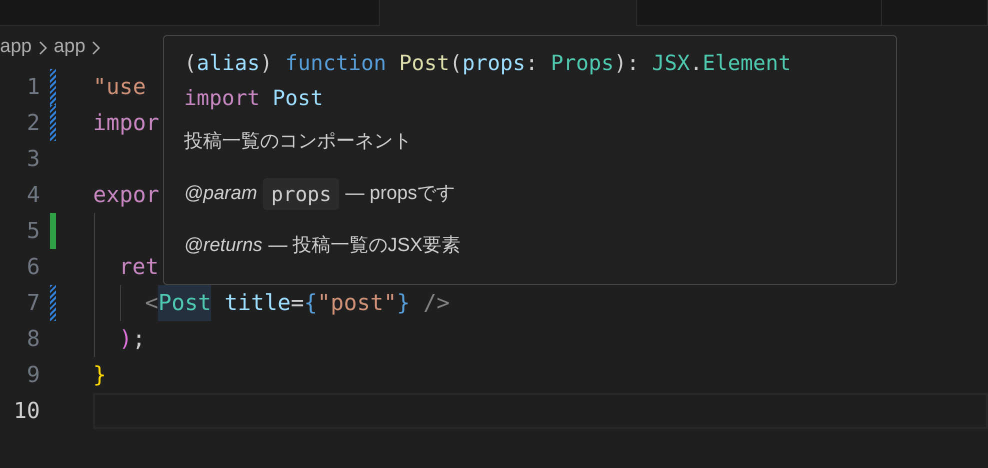  I want to click on line-number: 8, so click(33, 340).